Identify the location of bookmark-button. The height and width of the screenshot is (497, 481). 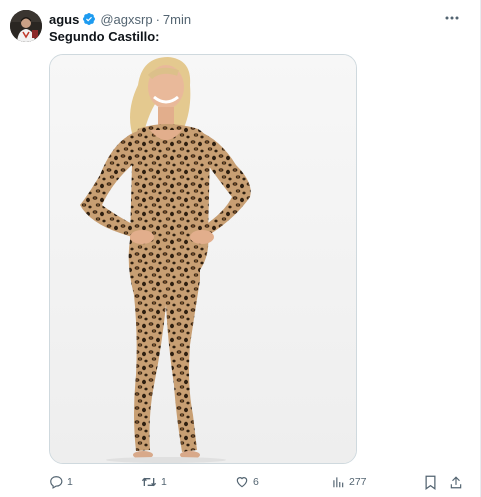
(430, 482).